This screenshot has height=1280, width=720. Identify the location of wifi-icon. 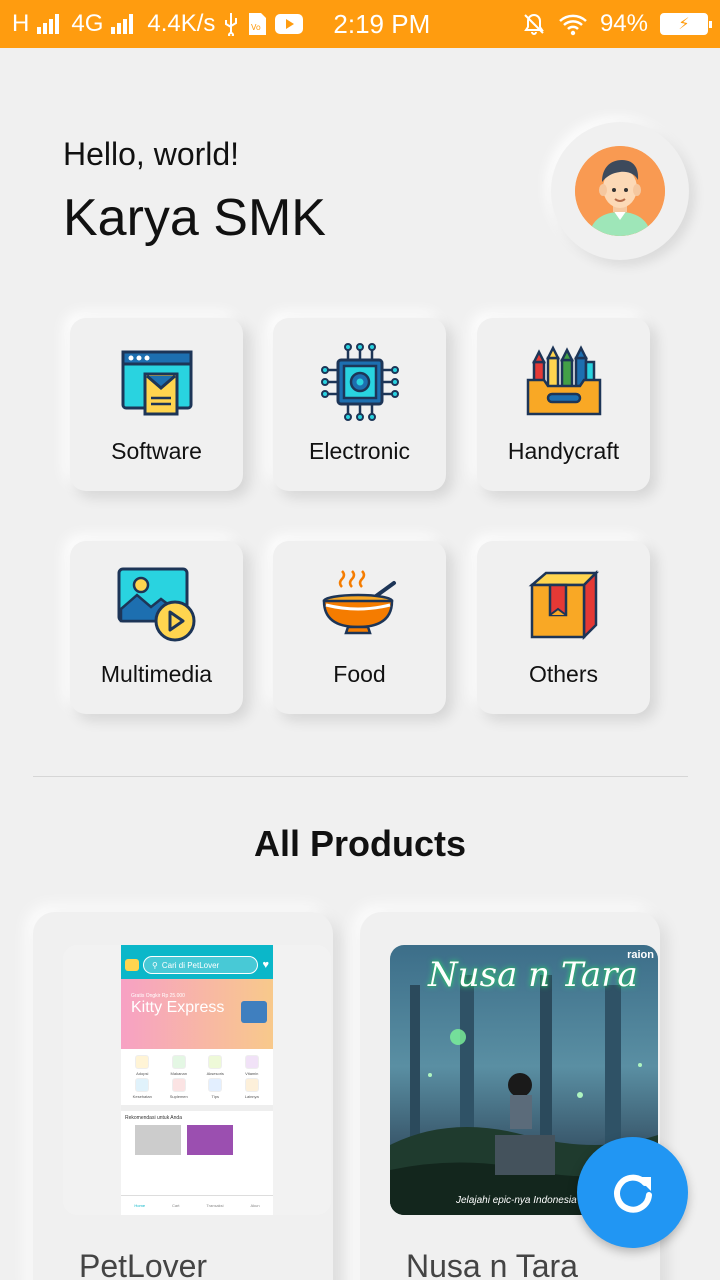
(573, 25).